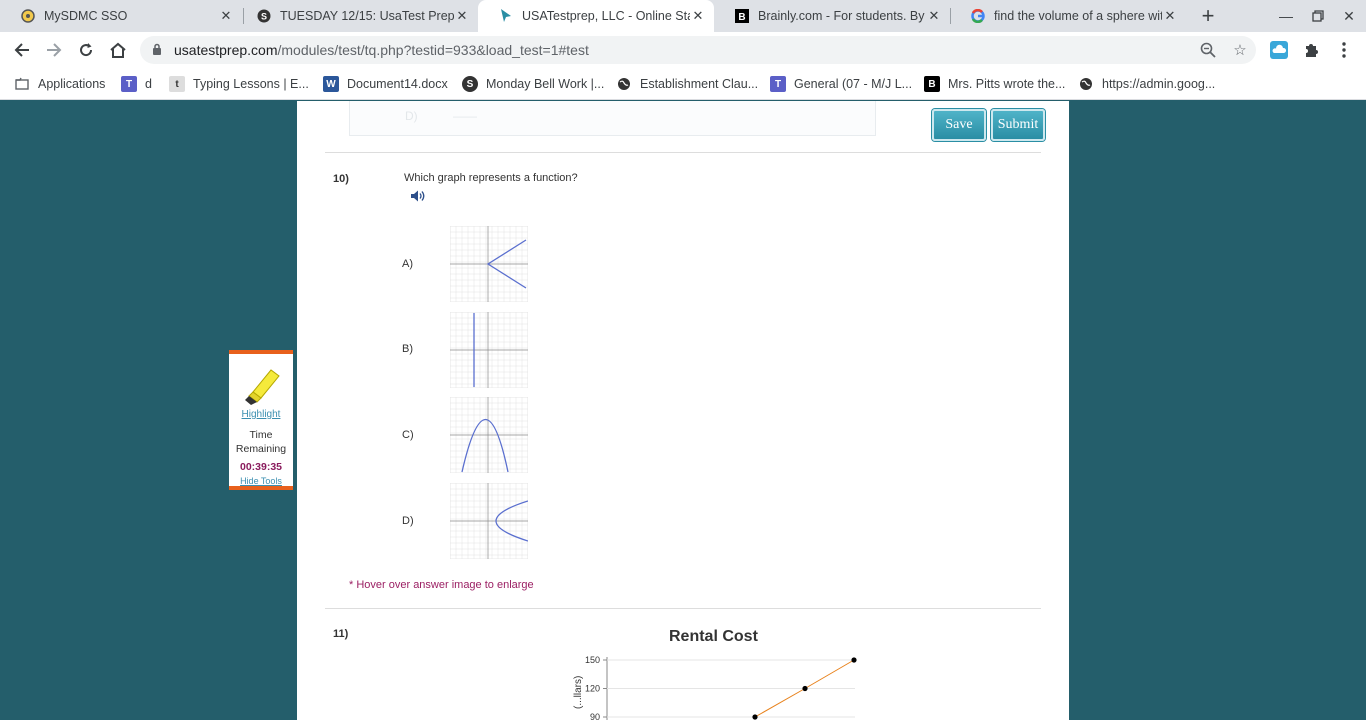  I want to click on tab-mysdmc: MySDMC SSO ✕, so click(121, 16).